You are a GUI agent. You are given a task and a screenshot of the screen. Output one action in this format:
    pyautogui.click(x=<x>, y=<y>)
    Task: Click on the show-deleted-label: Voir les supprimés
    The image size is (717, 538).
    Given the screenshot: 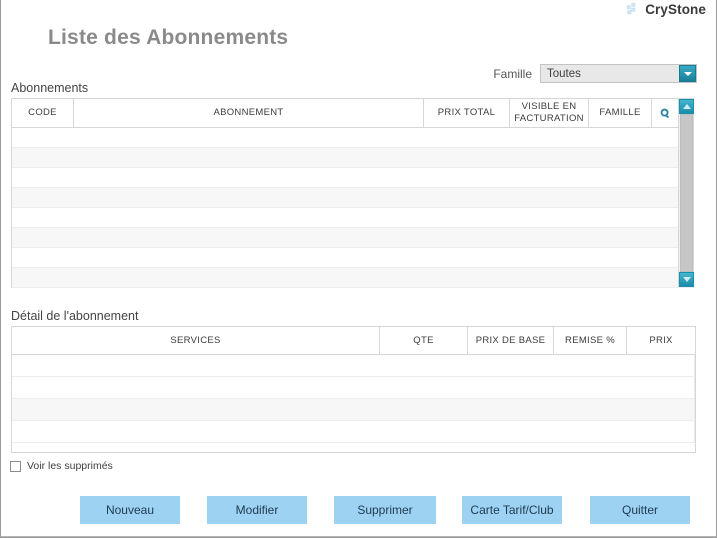 What is the action you would take?
    pyautogui.click(x=70, y=466)
    